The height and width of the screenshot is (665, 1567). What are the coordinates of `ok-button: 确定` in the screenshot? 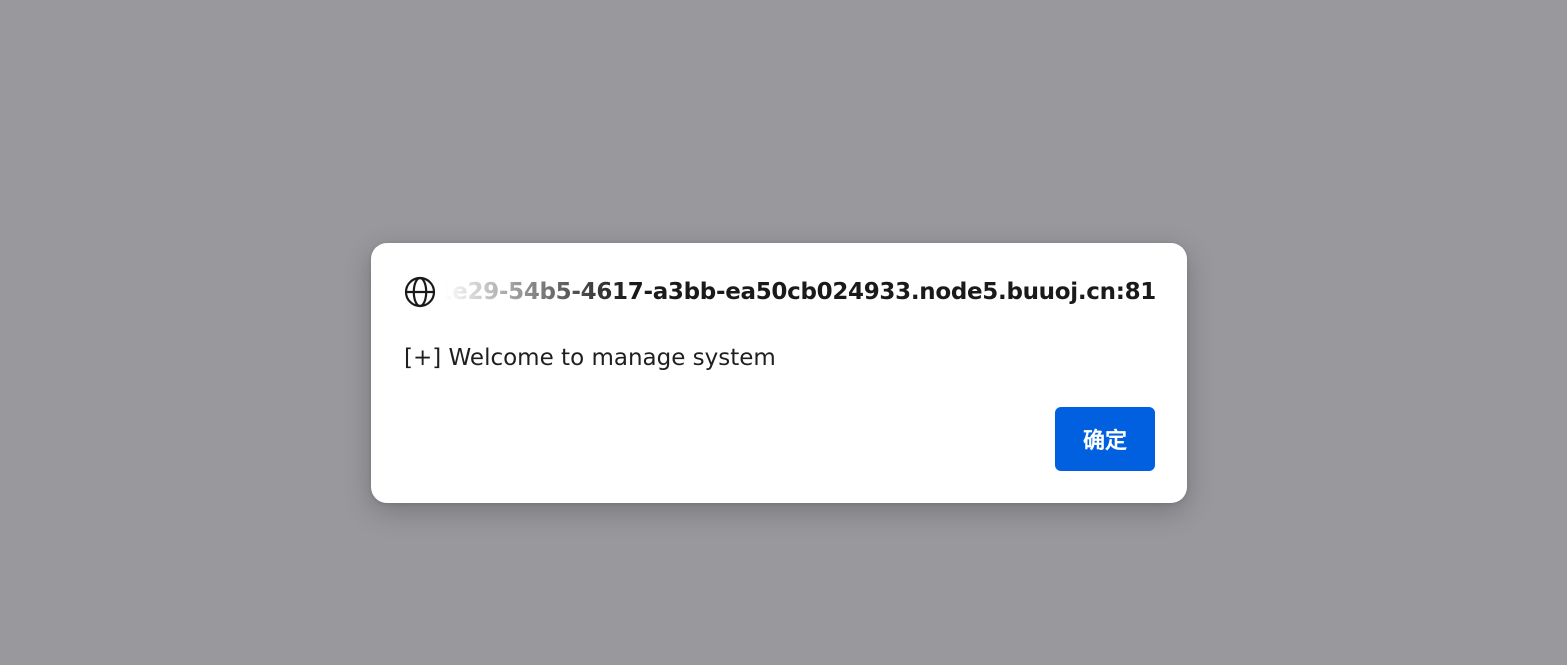 It's located at (1105, 439).